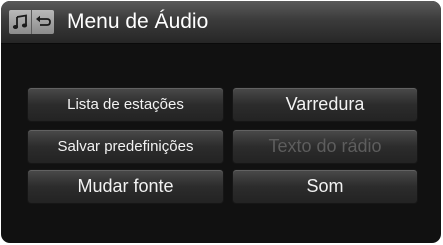 The height and width of the screenshot is (245, 443). Describe the element at coordinates (325, 186) in the screenshot. I see `sound-button: Som` at that location.